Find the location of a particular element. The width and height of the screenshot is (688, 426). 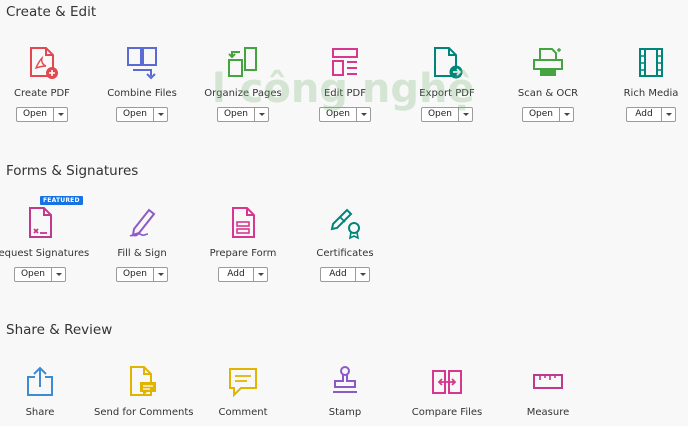

export-pdf-icon is located at coordinates (448, 63).